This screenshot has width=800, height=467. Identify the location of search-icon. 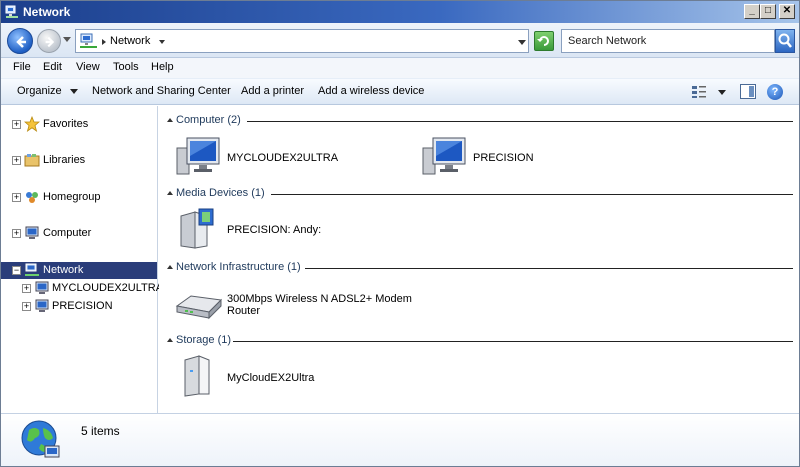
(785, 40).